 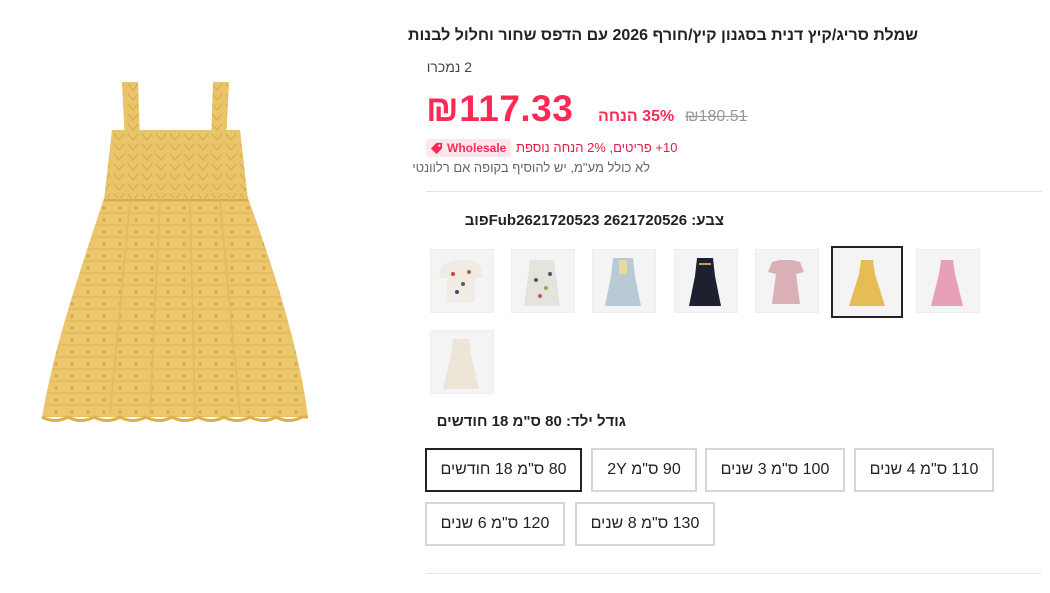 I want to click on wholesale-row: Wholesale 10+ פריטים, 2% הנחה נוספת, so click(x=576, y=148).